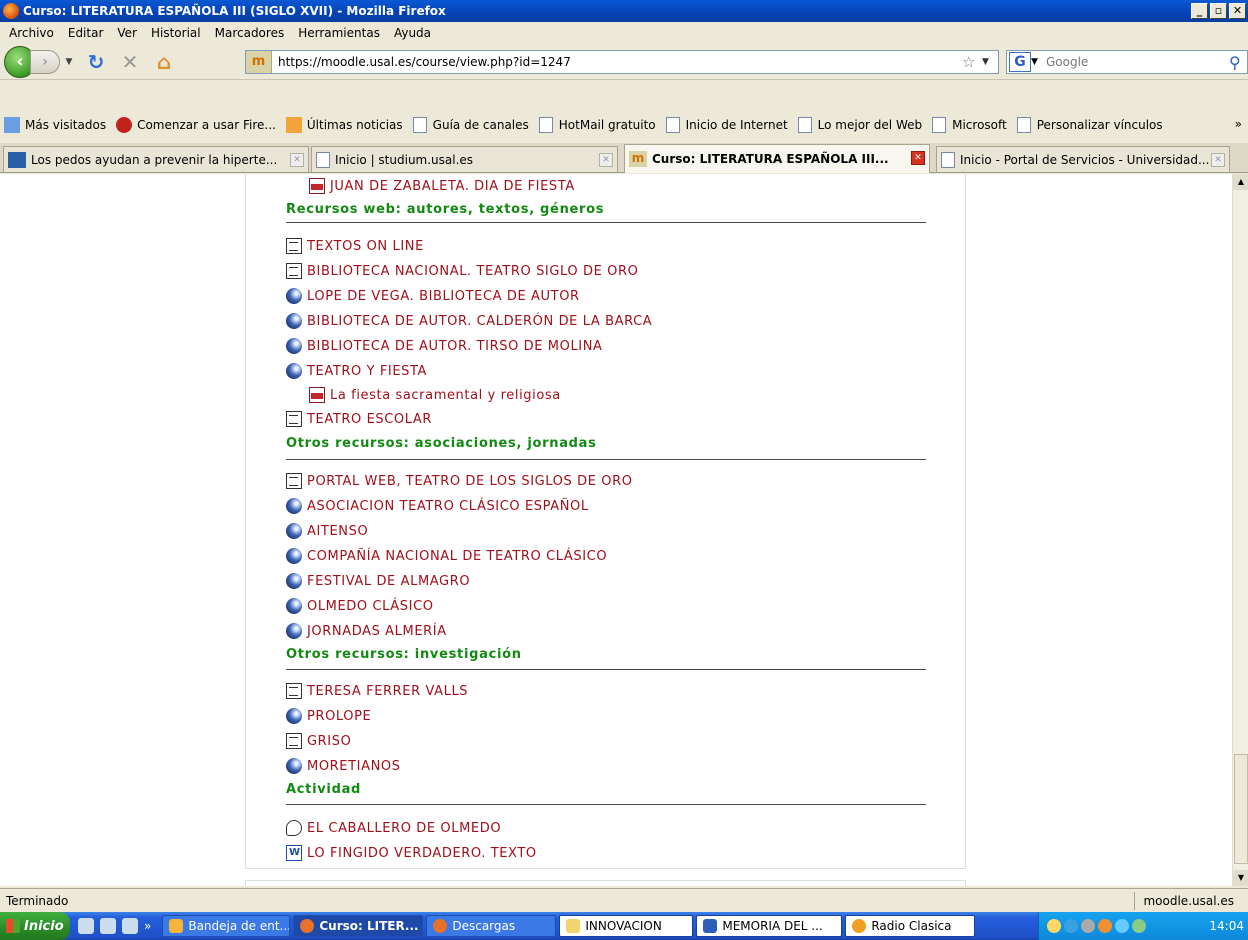 The width and height of the screenshot is (1248, 940). Describe the element at coordinates (870, 125) in the screenshot. I see `bookmark-label: Lo mejor del Web` at that location.